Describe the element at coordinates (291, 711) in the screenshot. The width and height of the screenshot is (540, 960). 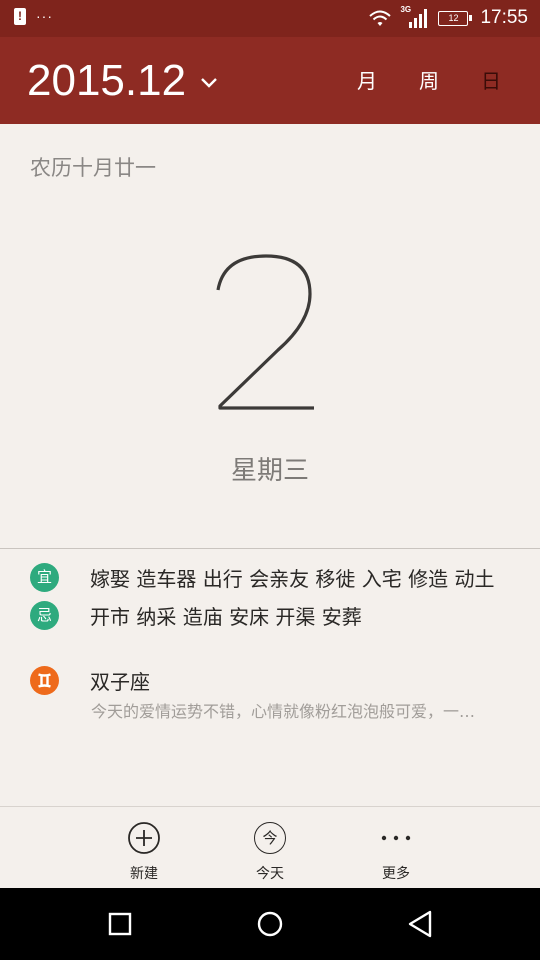
I see `horoscope-description: 今天的爱情运势不错，心情就像粉红泡泡般可爱，一整天都很开心` at that location.